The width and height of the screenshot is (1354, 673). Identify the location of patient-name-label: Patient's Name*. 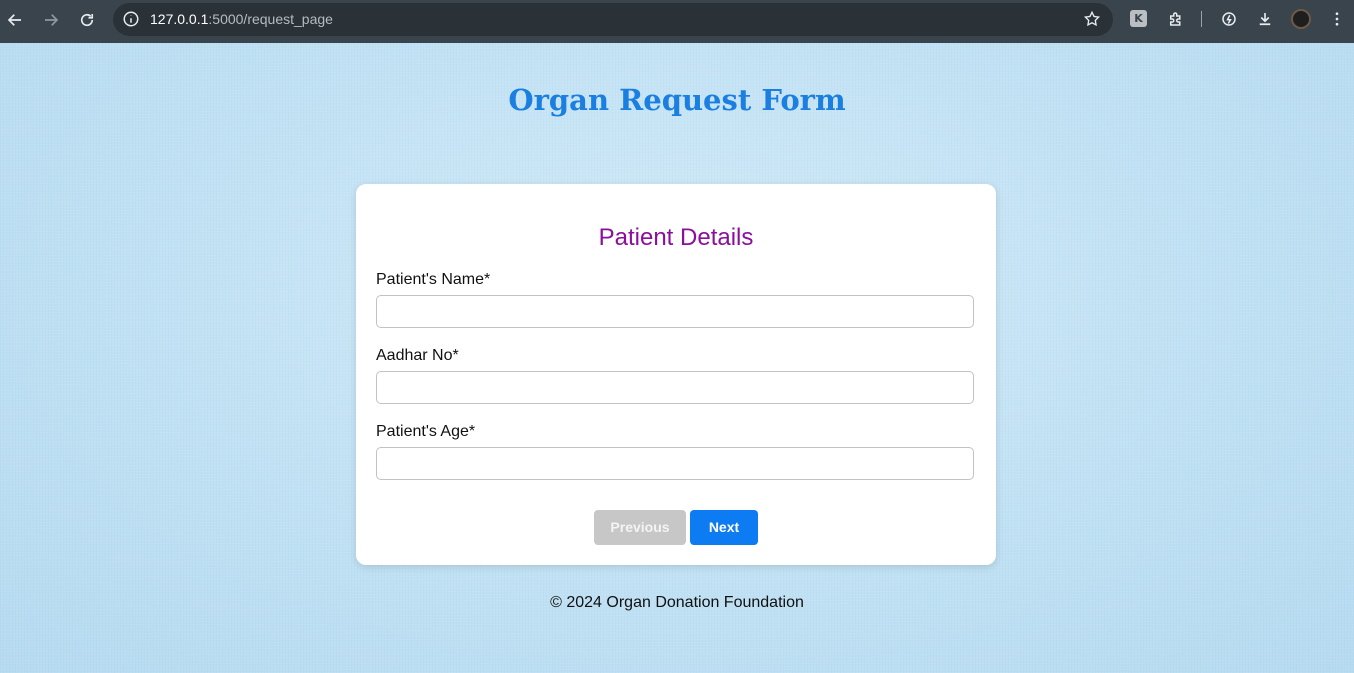
(433, 279).